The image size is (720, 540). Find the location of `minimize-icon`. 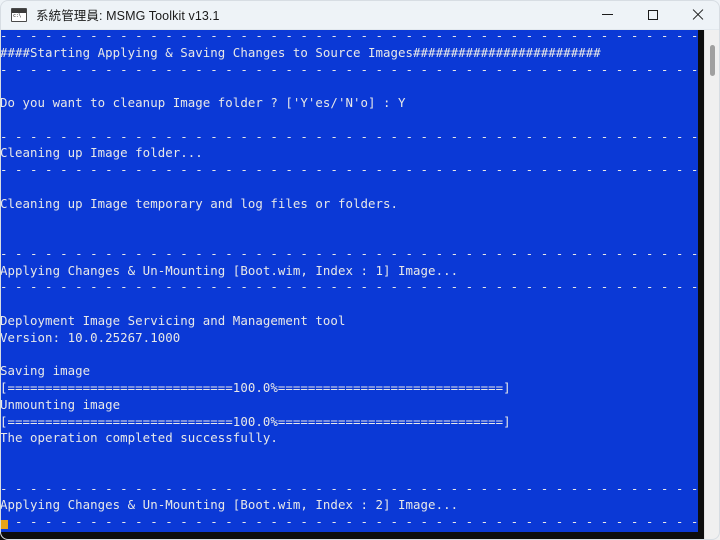

minimize-icon is located at coordinates (607, 14).